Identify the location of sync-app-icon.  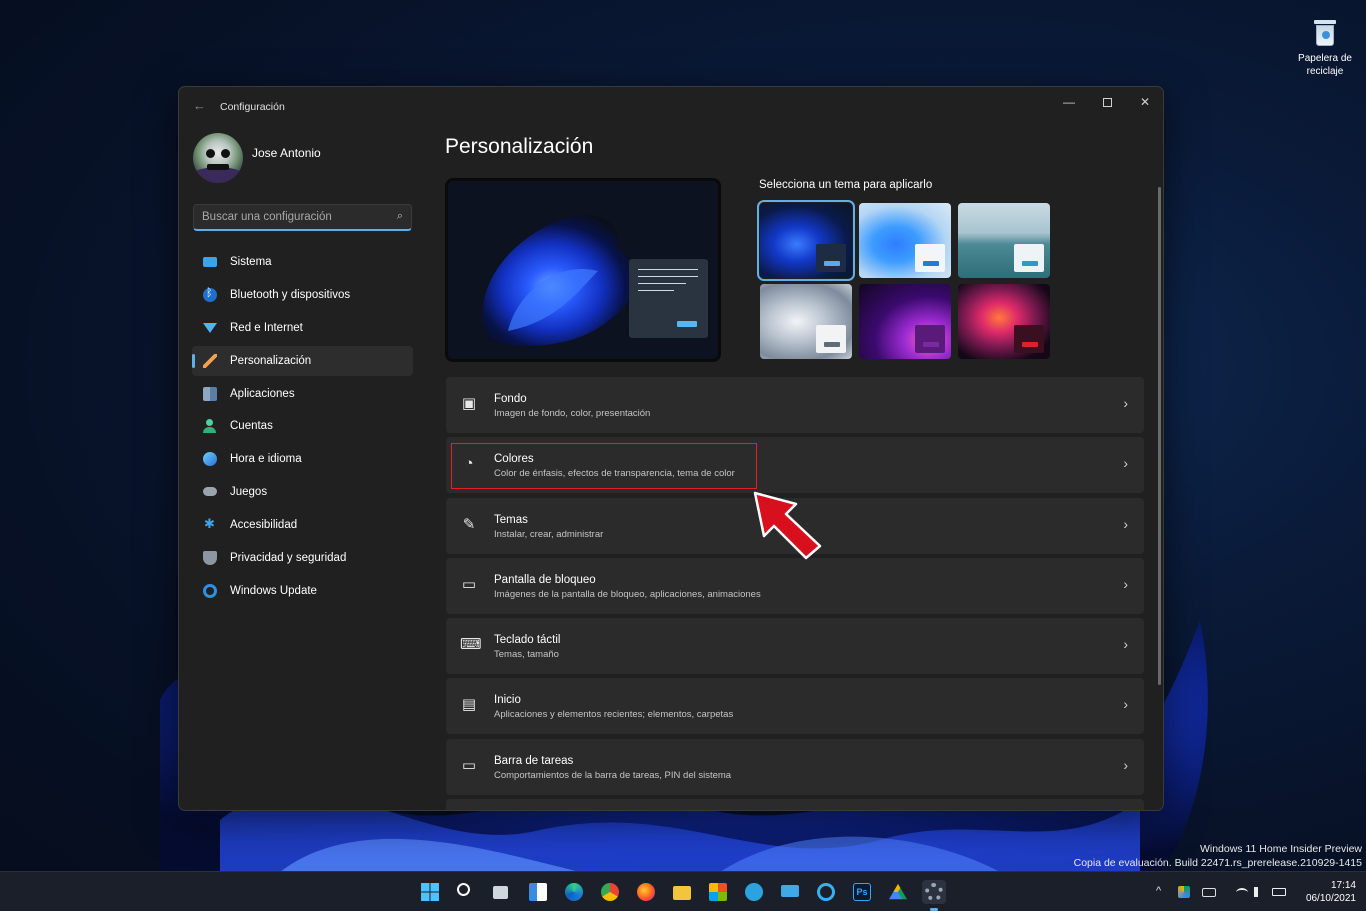
(826, 892).